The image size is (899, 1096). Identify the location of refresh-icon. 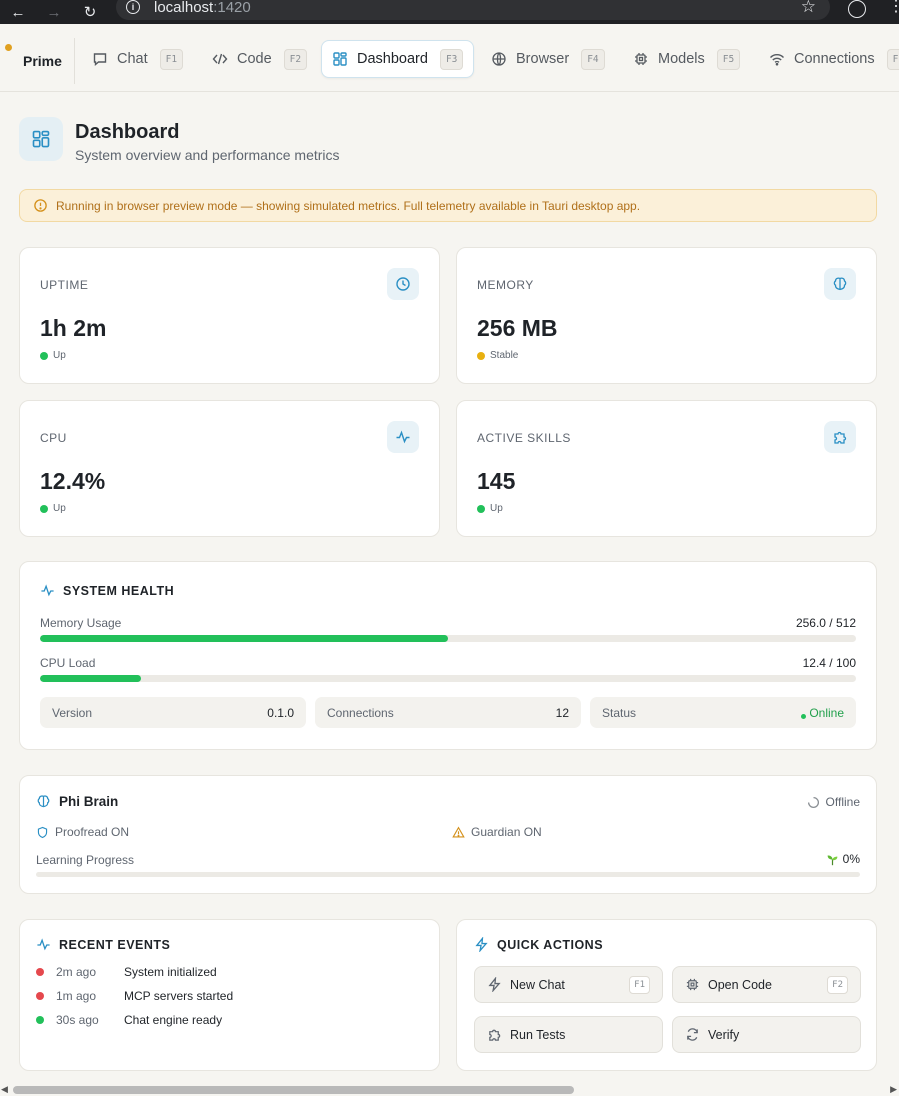
(692, 1034).